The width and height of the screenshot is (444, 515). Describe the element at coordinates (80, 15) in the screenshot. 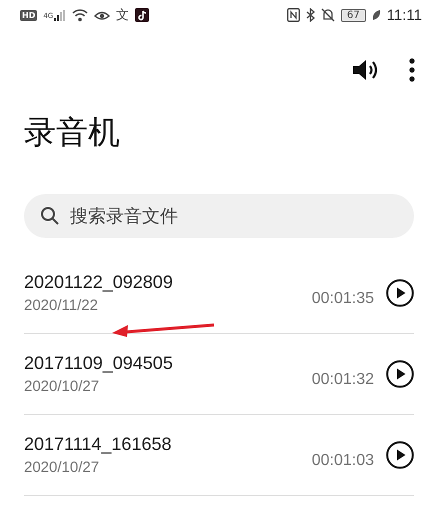

I see `wifi-icon` at that location.